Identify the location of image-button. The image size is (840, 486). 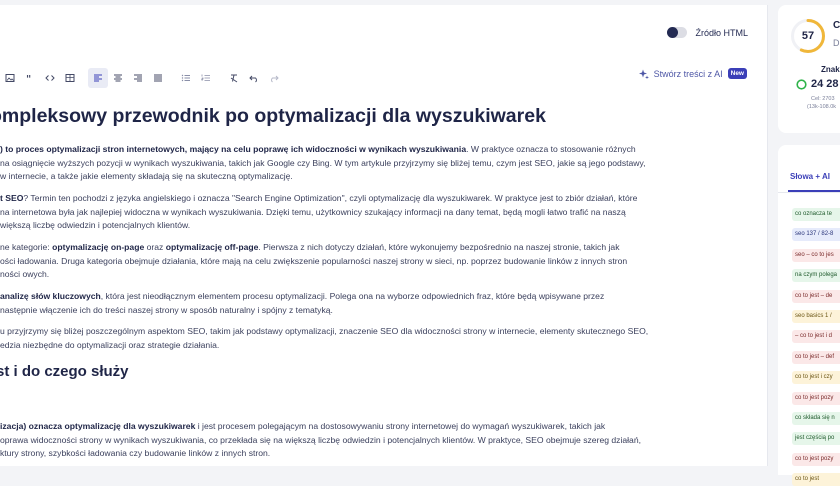
(10, 78).